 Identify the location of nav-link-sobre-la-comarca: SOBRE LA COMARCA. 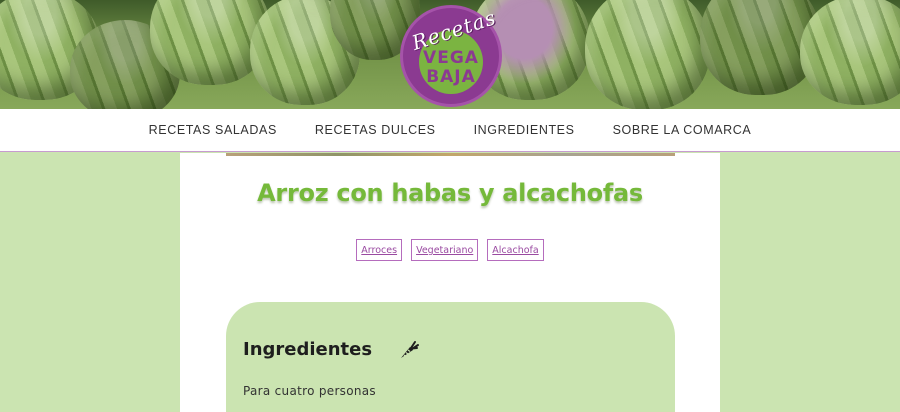
(682, 130).